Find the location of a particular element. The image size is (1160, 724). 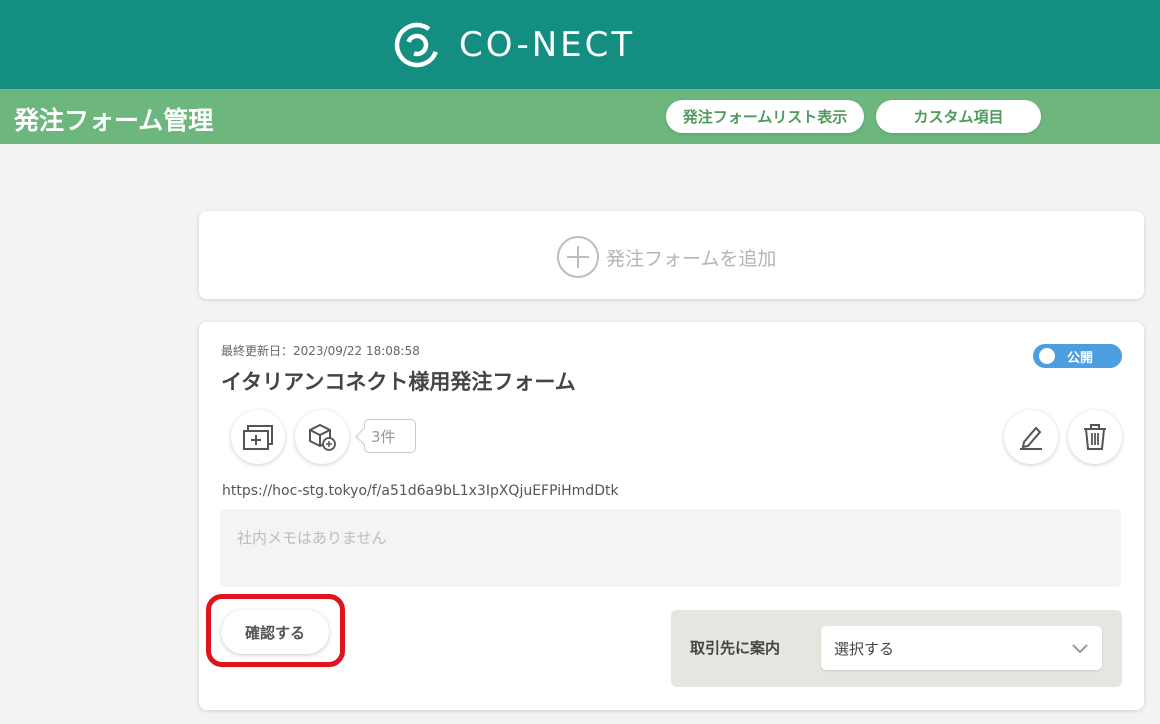

custom-fields-button: カスタム項目 is located at coordinates (958, 116).